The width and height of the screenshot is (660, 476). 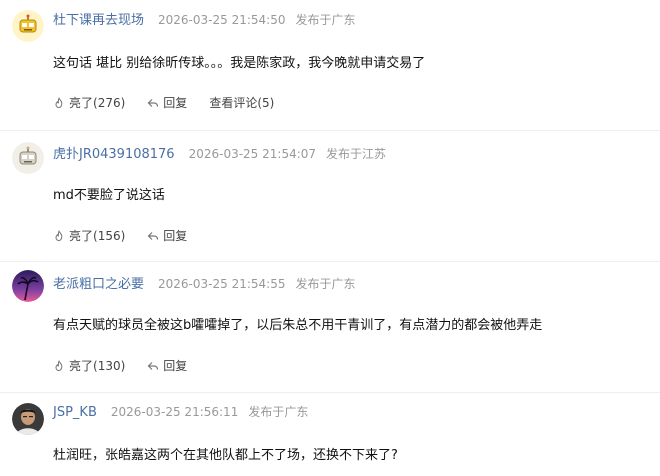 I want to click on comment-meta: JSP_KB 2026-03-25 21:56:11 发布于广东, so click(x=180, y=411).